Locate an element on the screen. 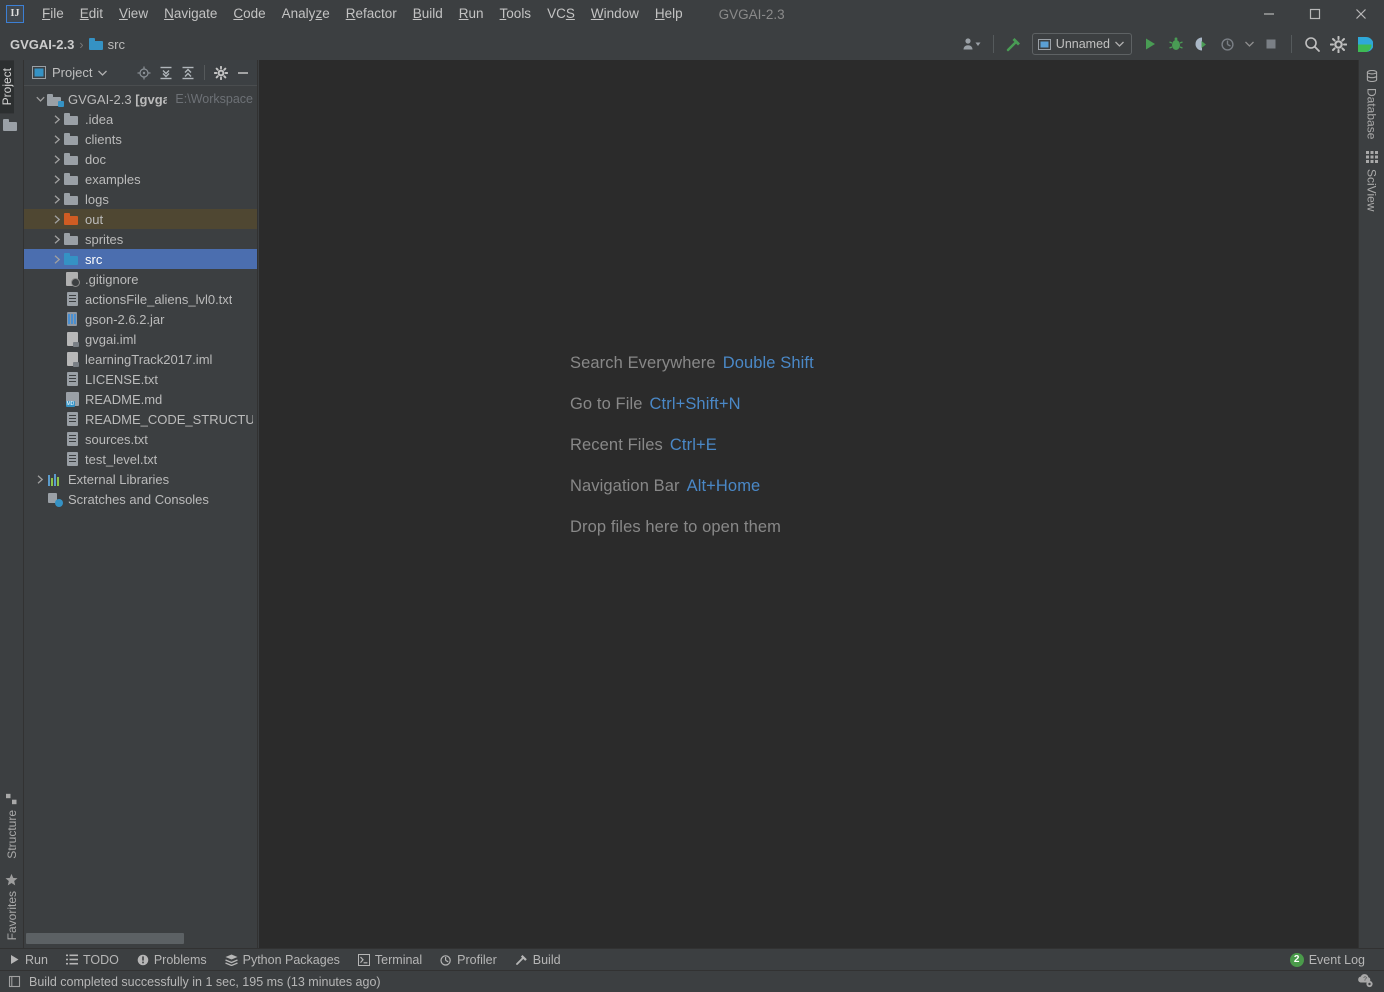 The image size is (1384, 992). profiler-icon is located at coordinates (1228, 44).